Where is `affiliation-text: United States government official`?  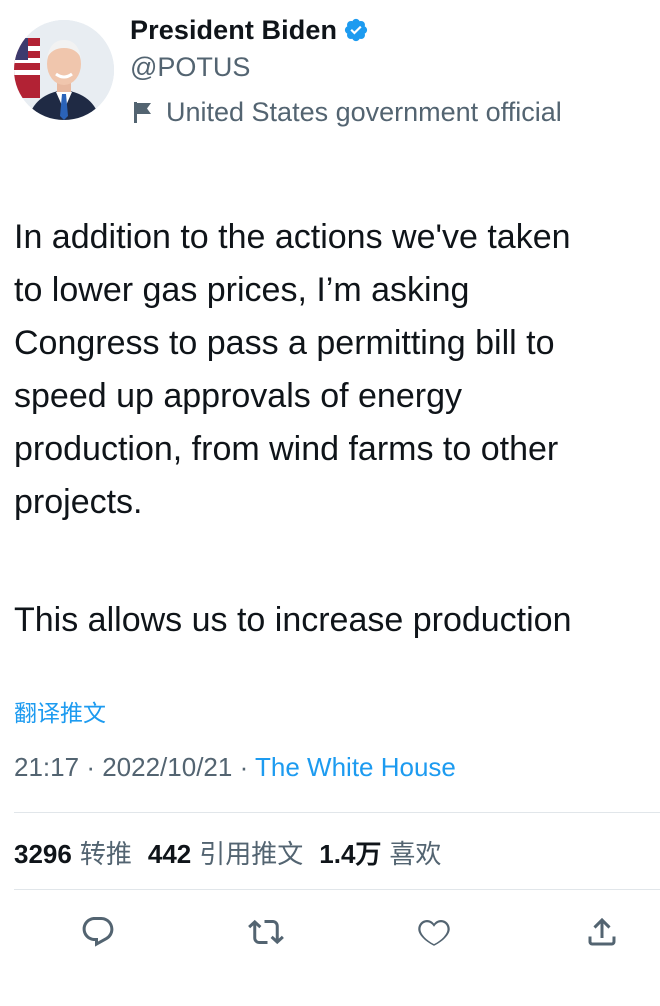 affiliation-text: United States government official is located at coordinates (364, 111).